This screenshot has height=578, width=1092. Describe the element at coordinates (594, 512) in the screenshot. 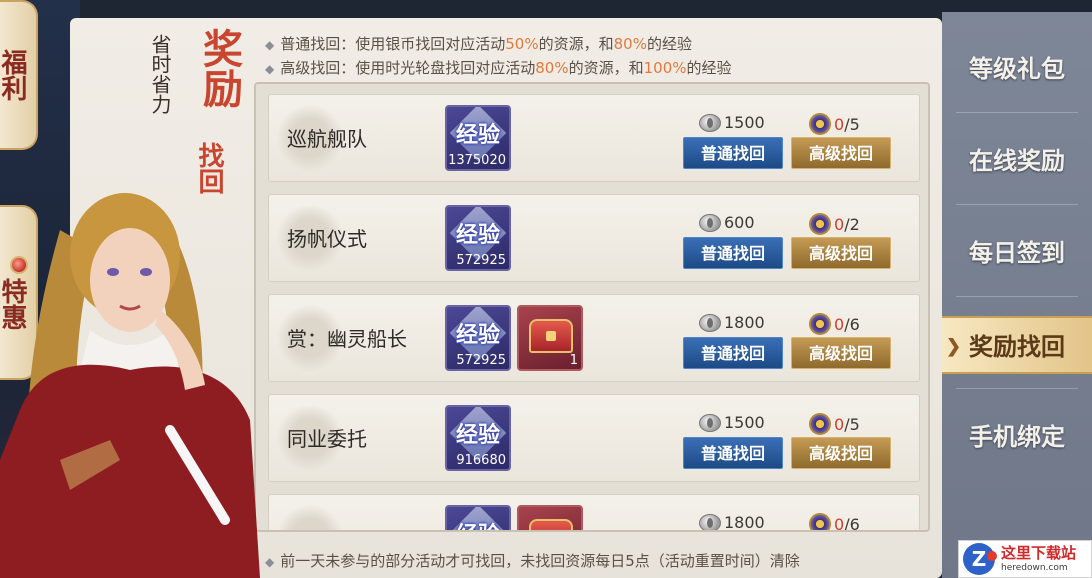

I see `list-item: 经验 1800 0/6` at that location.